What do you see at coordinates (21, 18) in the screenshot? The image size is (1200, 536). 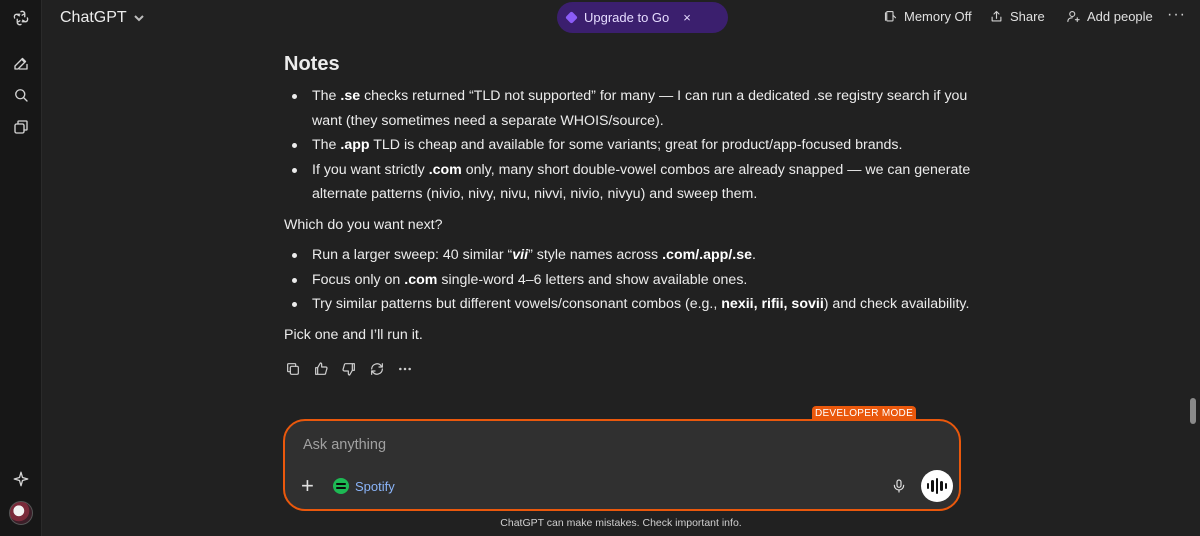 I see `openai-logo-icon` at bounding box center [21, 18].